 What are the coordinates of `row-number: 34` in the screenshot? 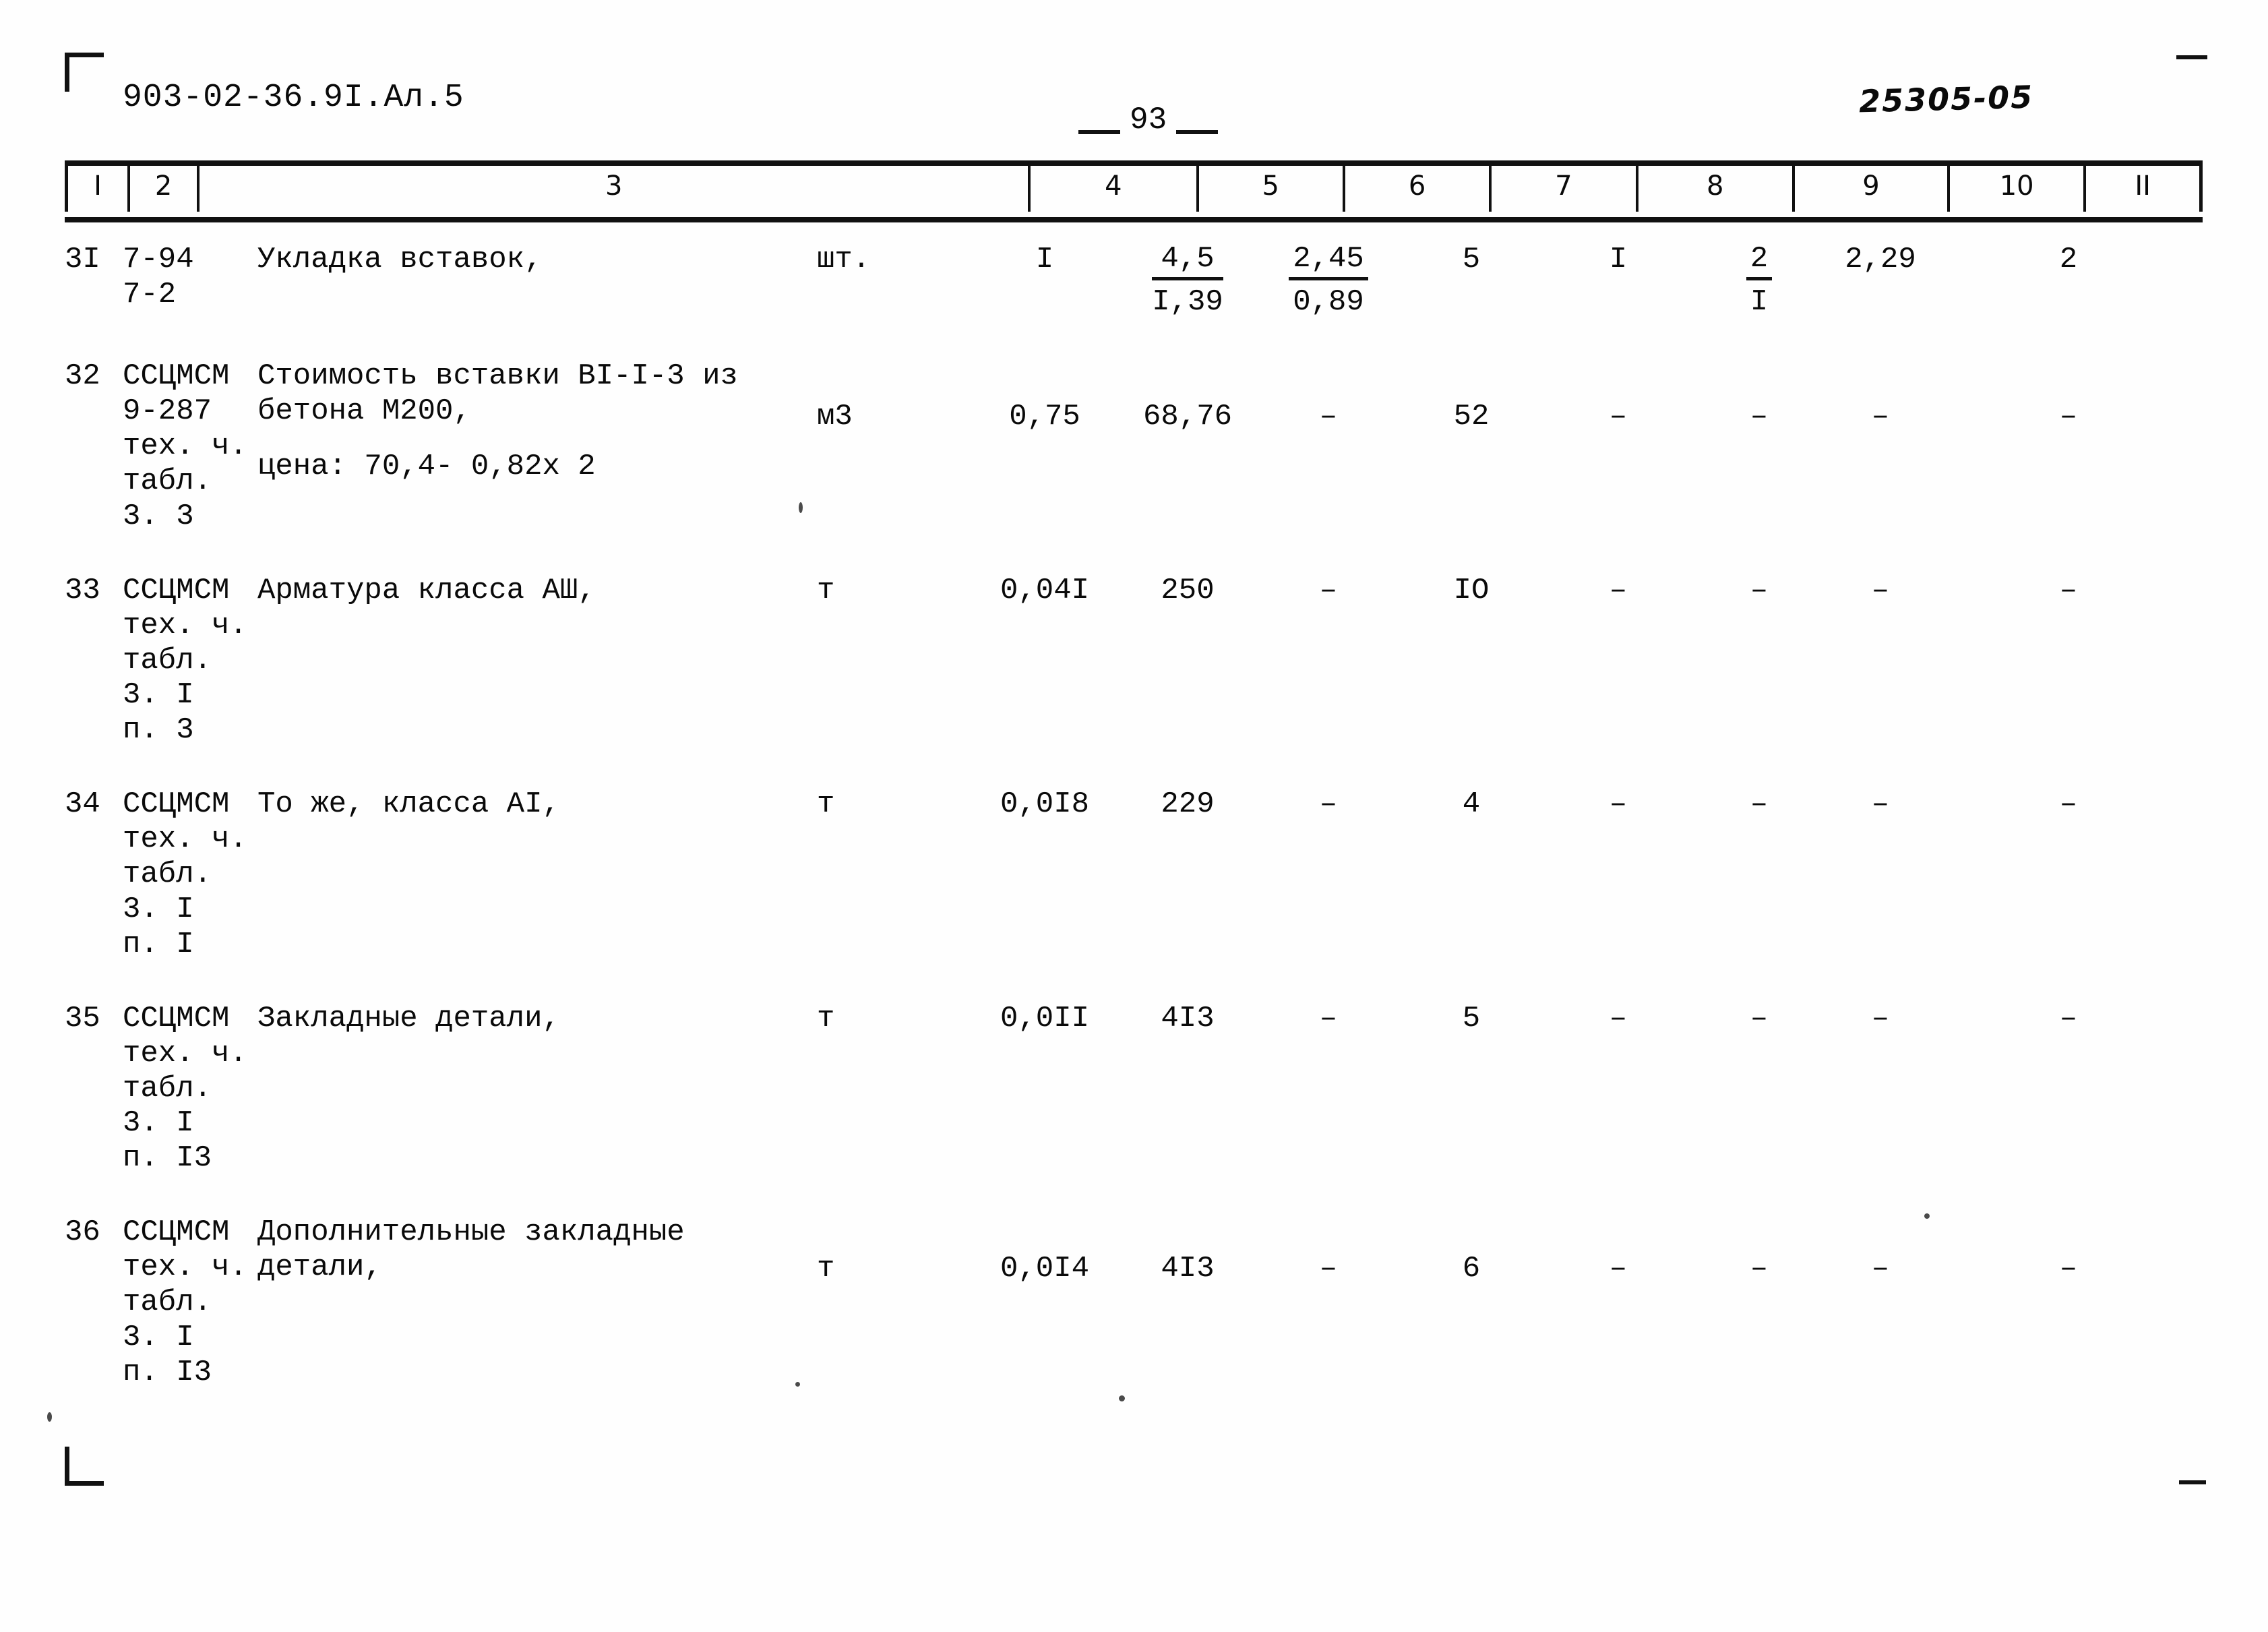 It's located at (83, 804).